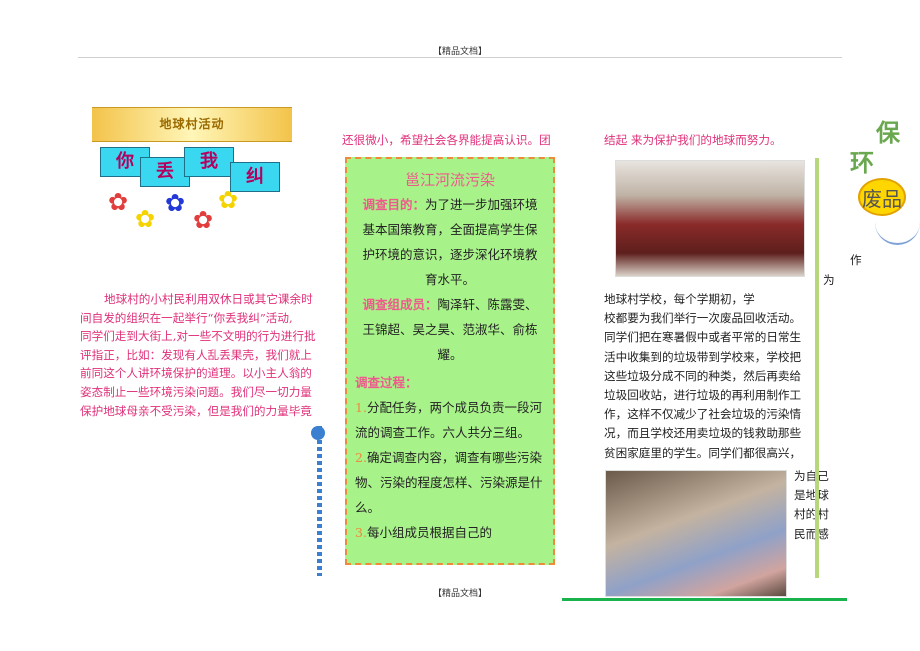 The image size is (920, 651). I want to click on arc-decoration, so click(897, 230).